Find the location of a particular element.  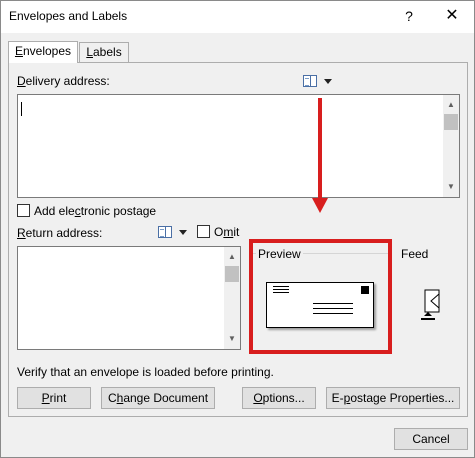

delivery-mnemonic: D is located at coordinates (21, 81).